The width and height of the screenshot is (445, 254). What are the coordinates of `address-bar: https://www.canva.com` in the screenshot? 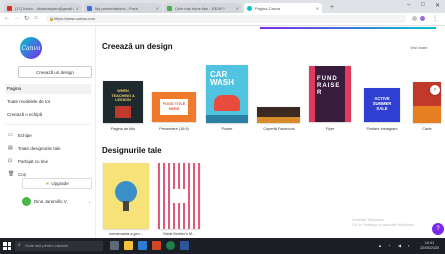 It's located at (226, 19).